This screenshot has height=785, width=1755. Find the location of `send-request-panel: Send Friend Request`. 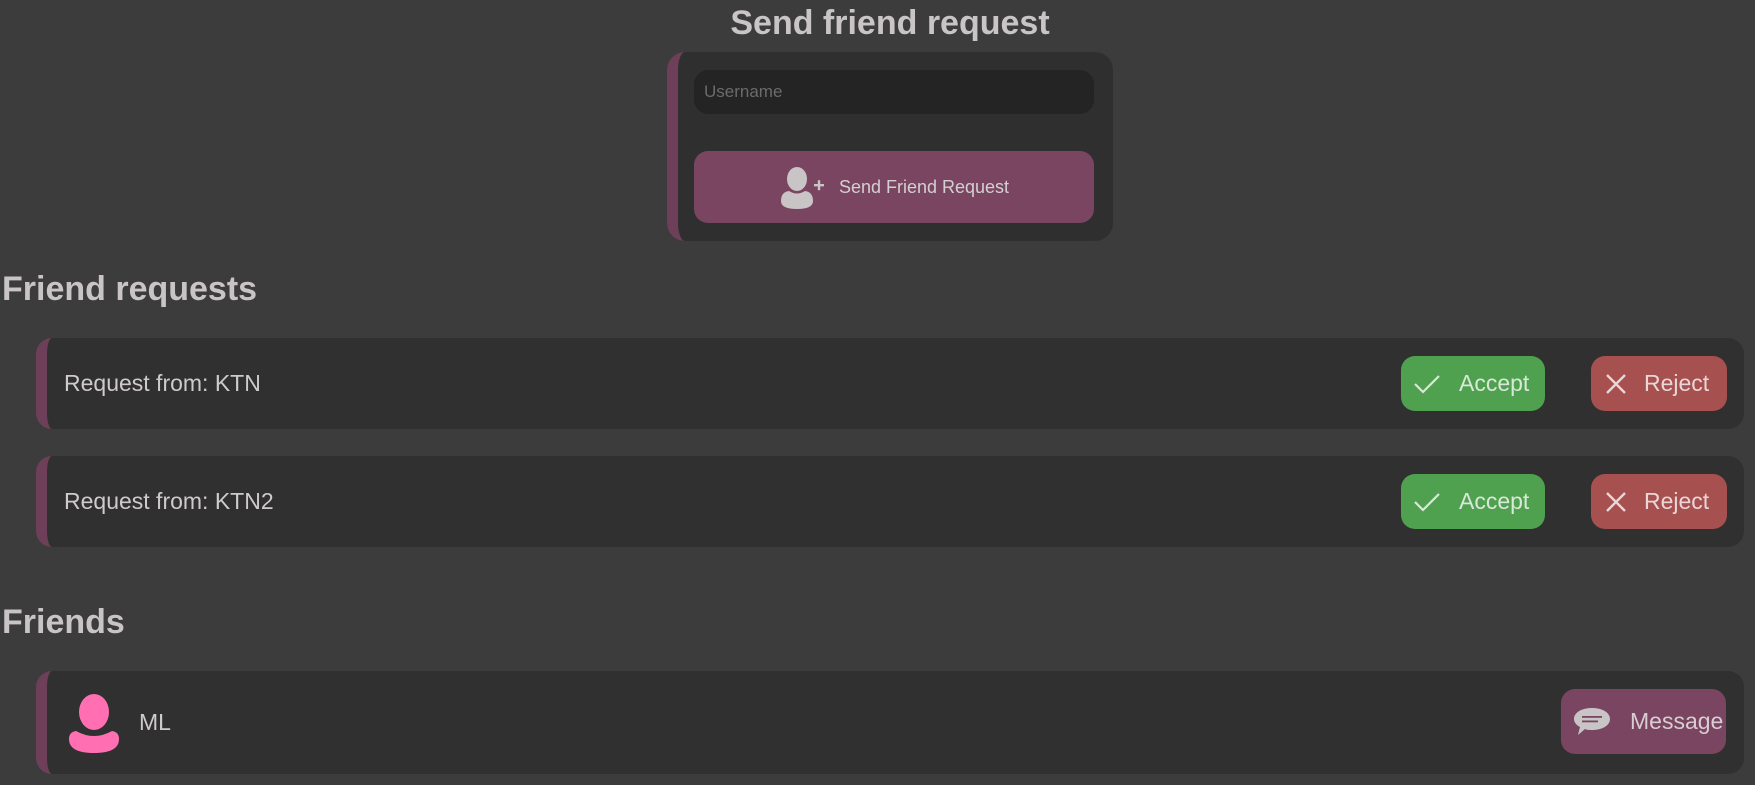

send-request-panel: Send Friend Request is located at coordinates (890, 146).